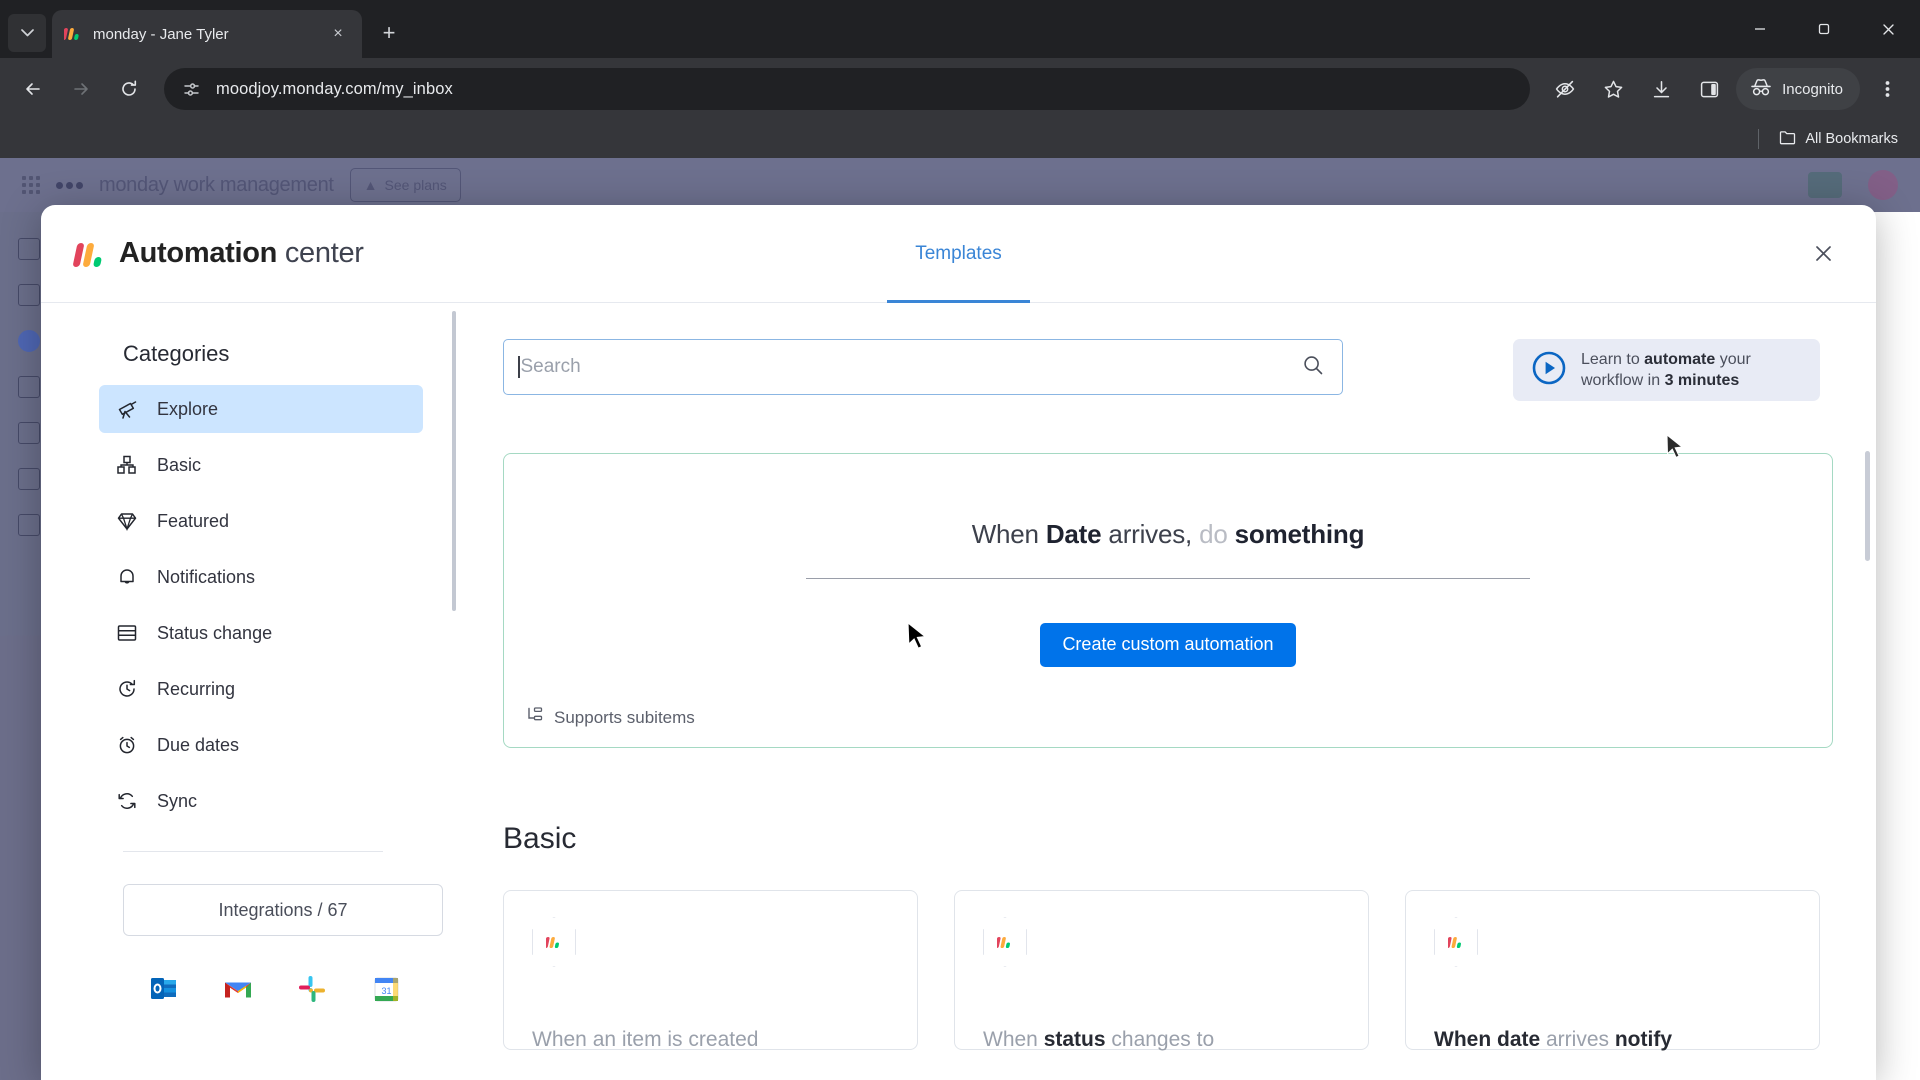 This screenshot has height=1080, width=1920. What do you see at coordinates (1823, 254) in the screenshot?
I see `close-icon` at bounding box center [1823, 254].